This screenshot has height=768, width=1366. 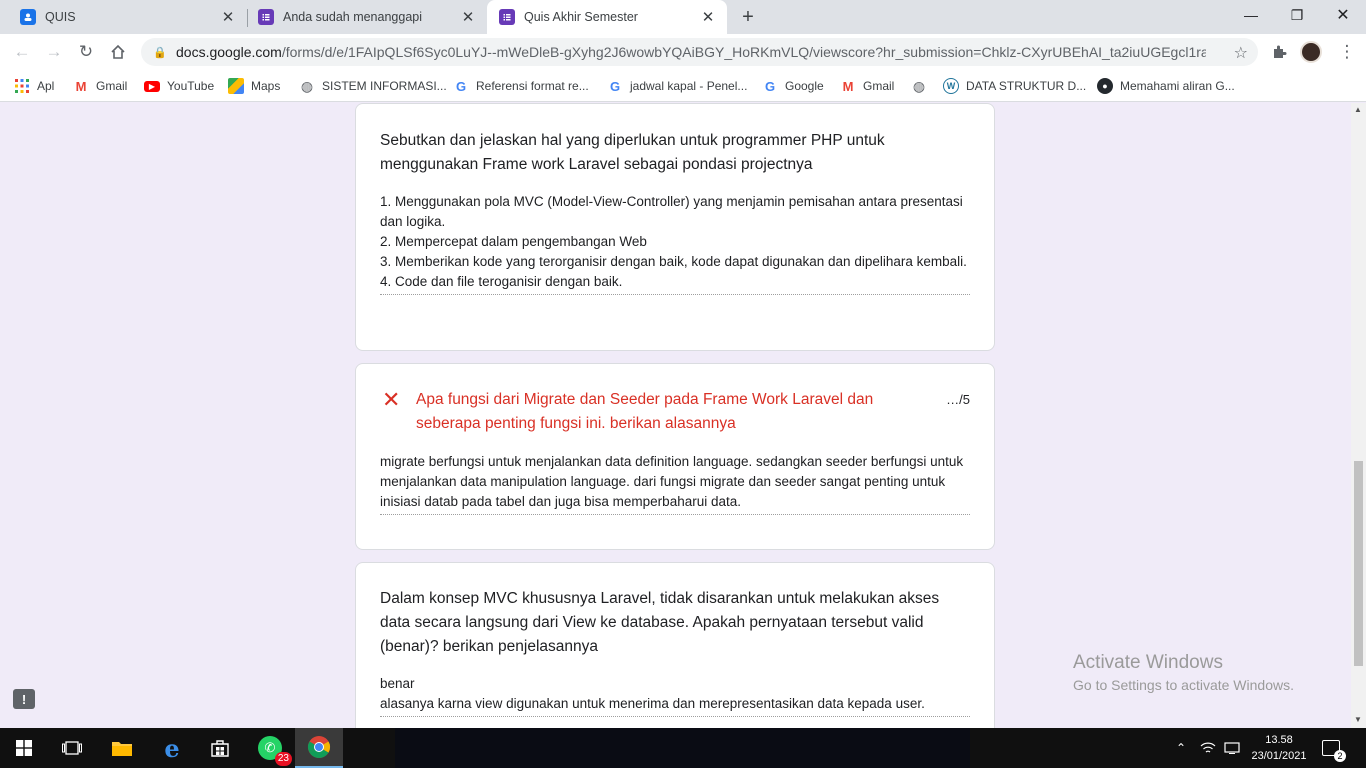 I want to click on google-classroom-icon, so click(x=28, y=17).